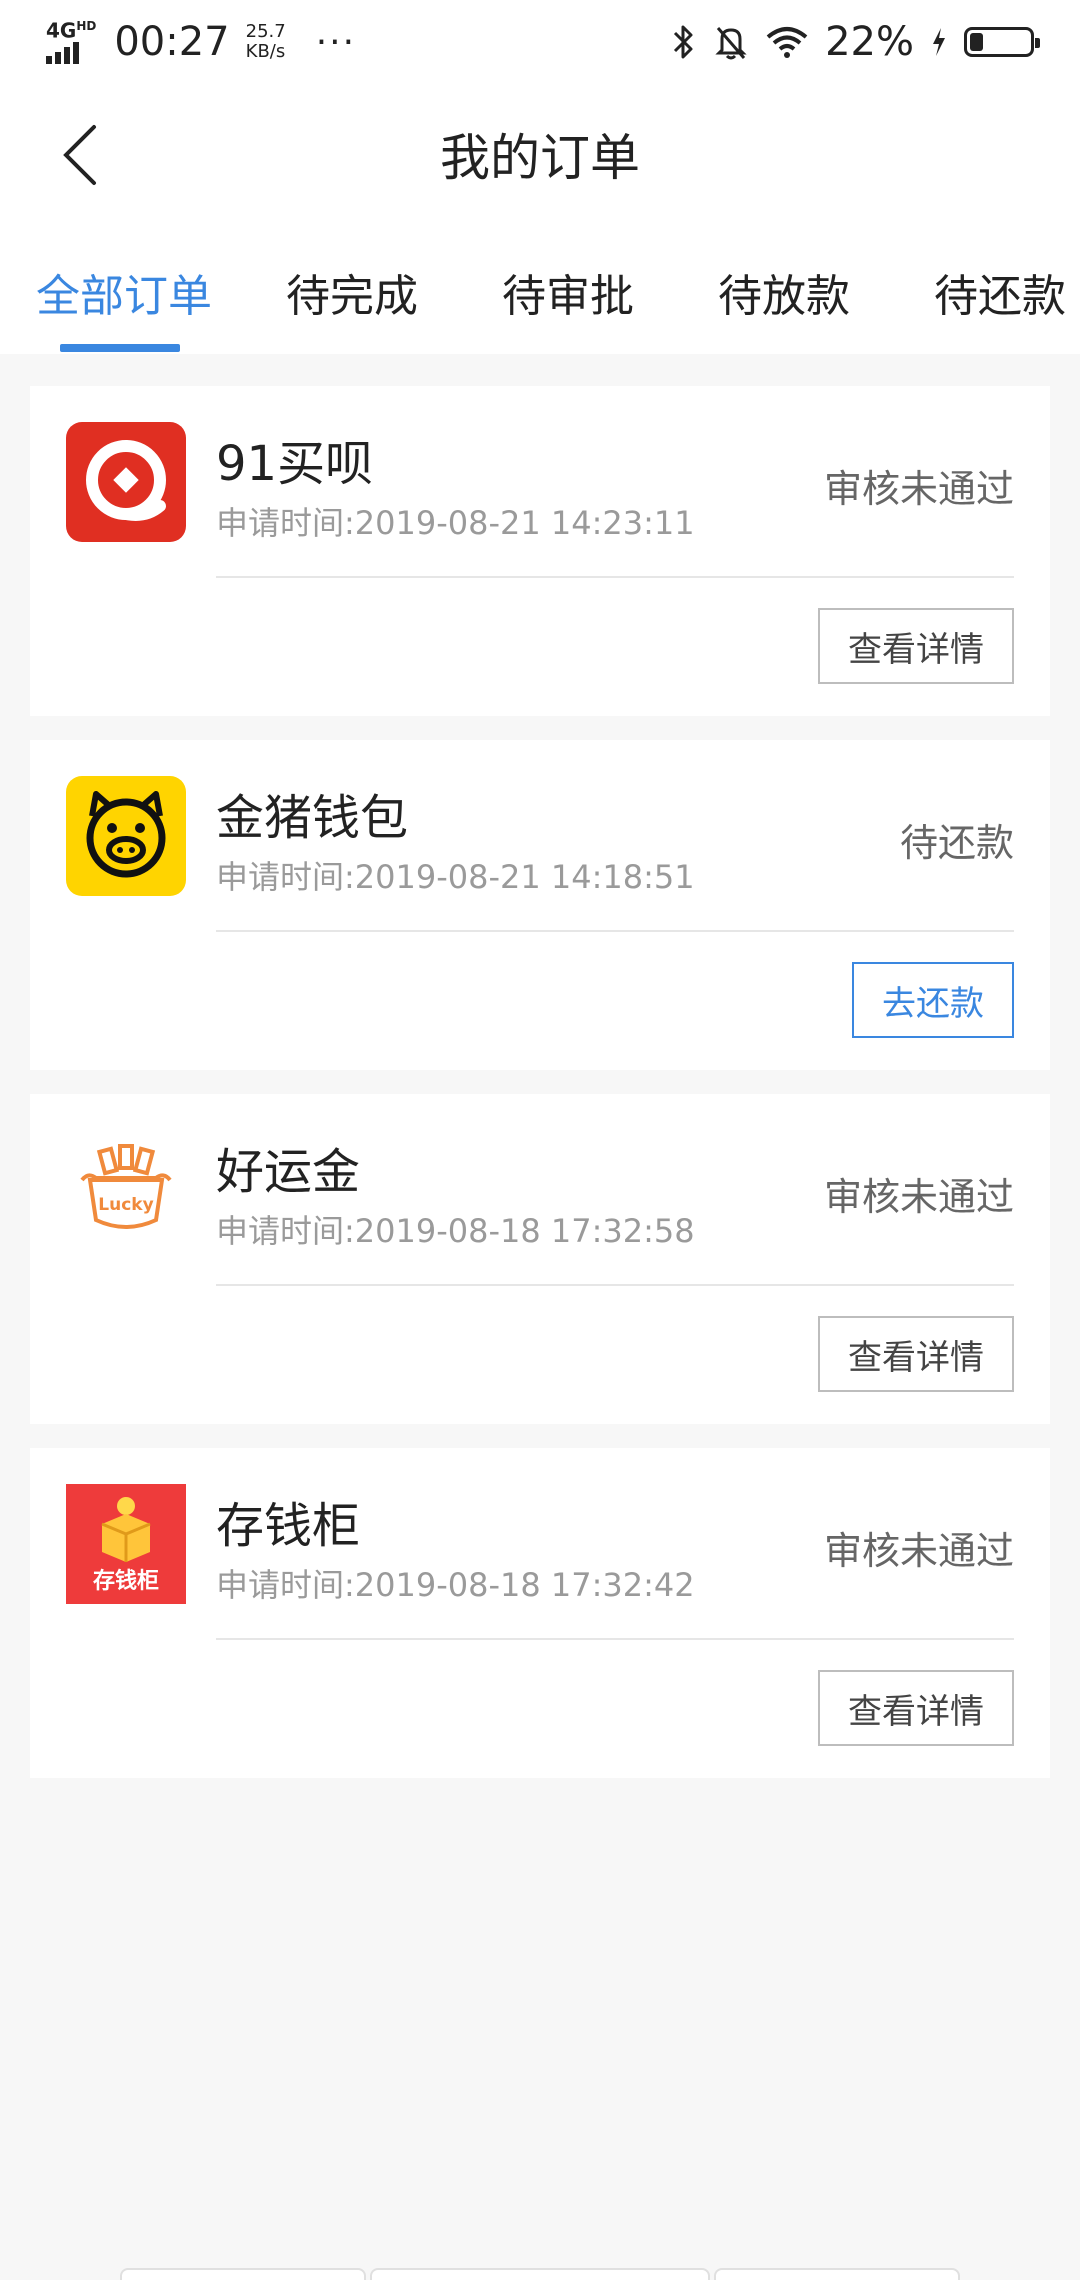 The image size is (1080, 2280). What do you see at coordinates (288, 1172) in the screenshot?
I see `order-app-name: 好运金` at bounding box center [288, 1172].